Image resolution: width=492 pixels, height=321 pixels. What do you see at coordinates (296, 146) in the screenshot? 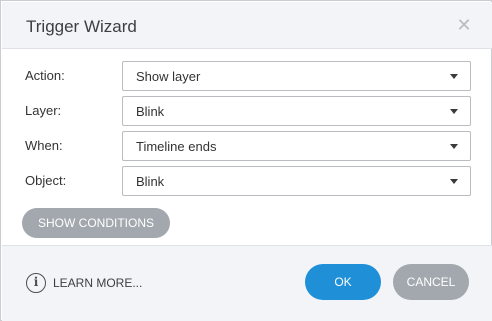
I see `when-select: Timeline ends` at bounding box center [296, 146].